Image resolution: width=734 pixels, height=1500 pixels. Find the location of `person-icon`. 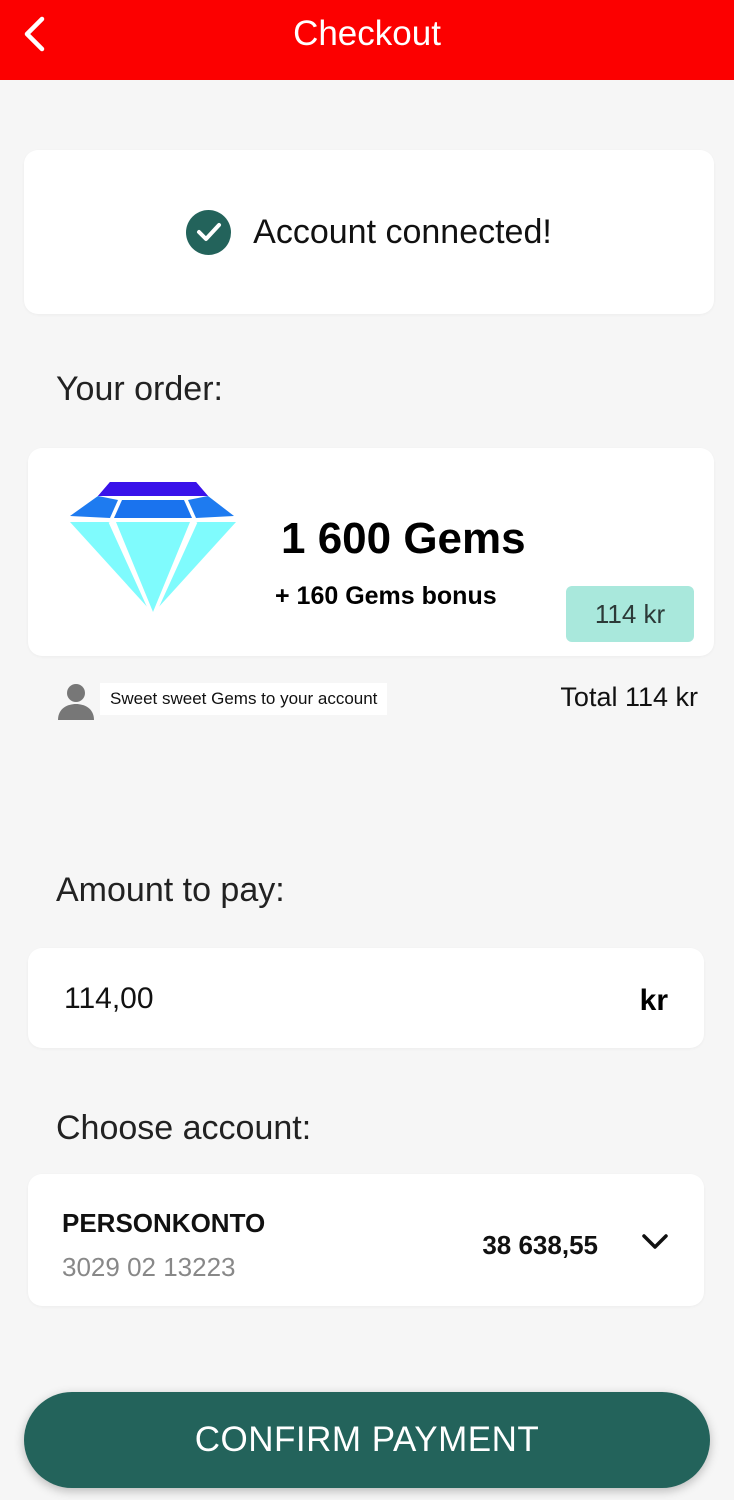

person-icon is located at coordinates (76, 702).